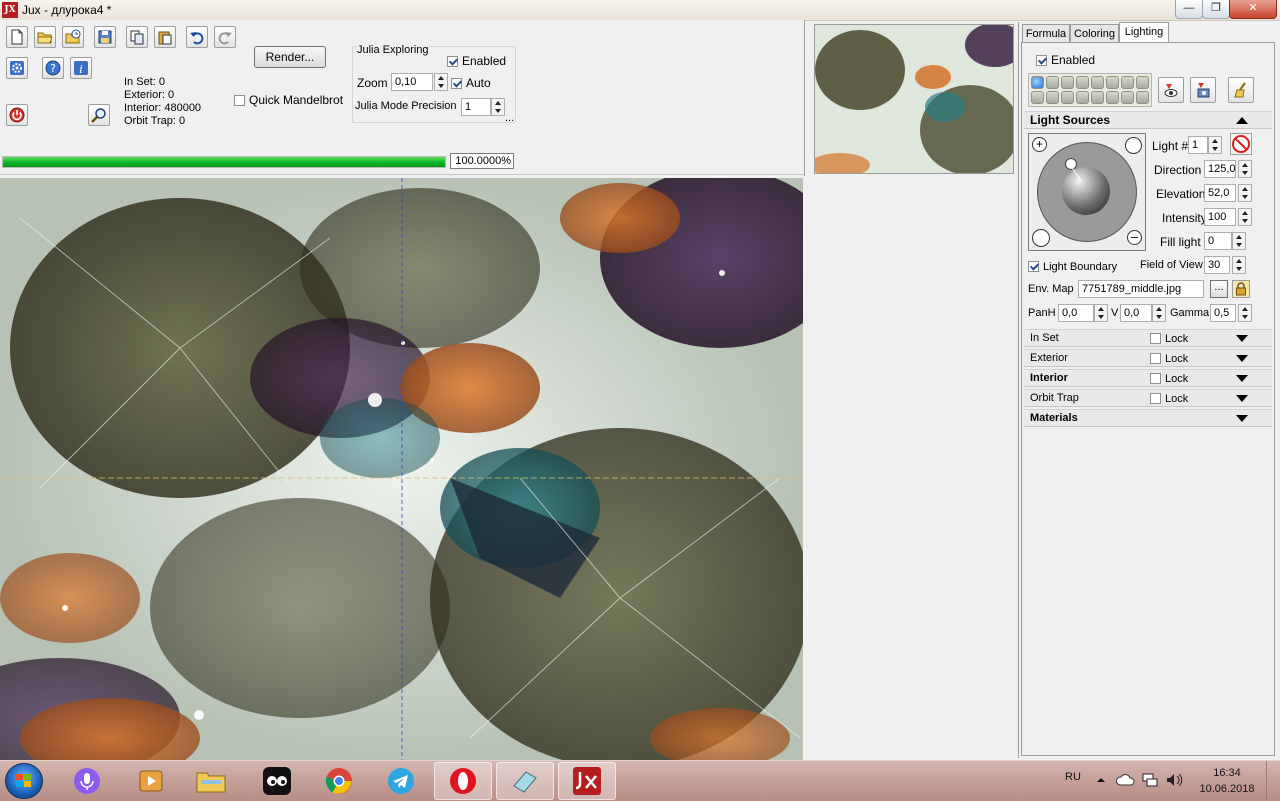 The height and width of the screenshot is (801, 1280). I want to click on light-direction-widget: + –, so click(1087, 192).